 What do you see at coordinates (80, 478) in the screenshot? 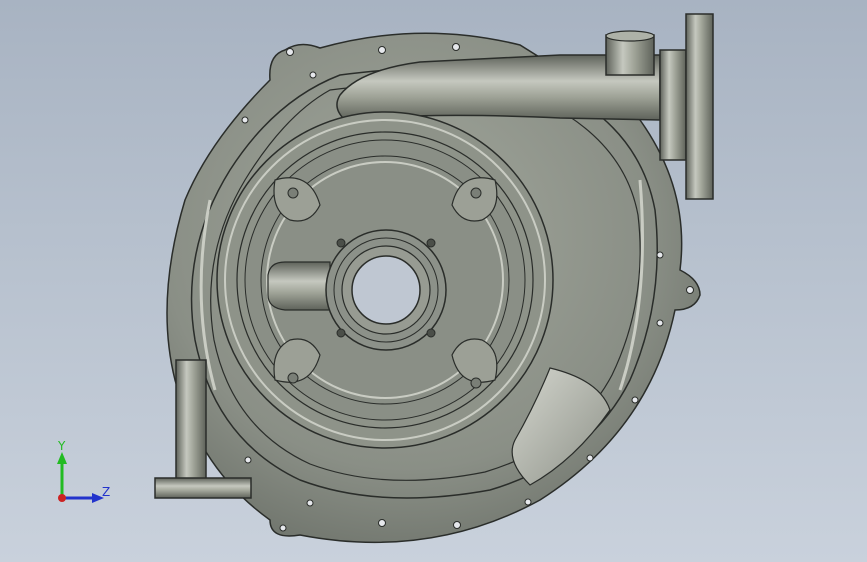
I see `axis-triad: Y Z` at bounding box center [80, 478].